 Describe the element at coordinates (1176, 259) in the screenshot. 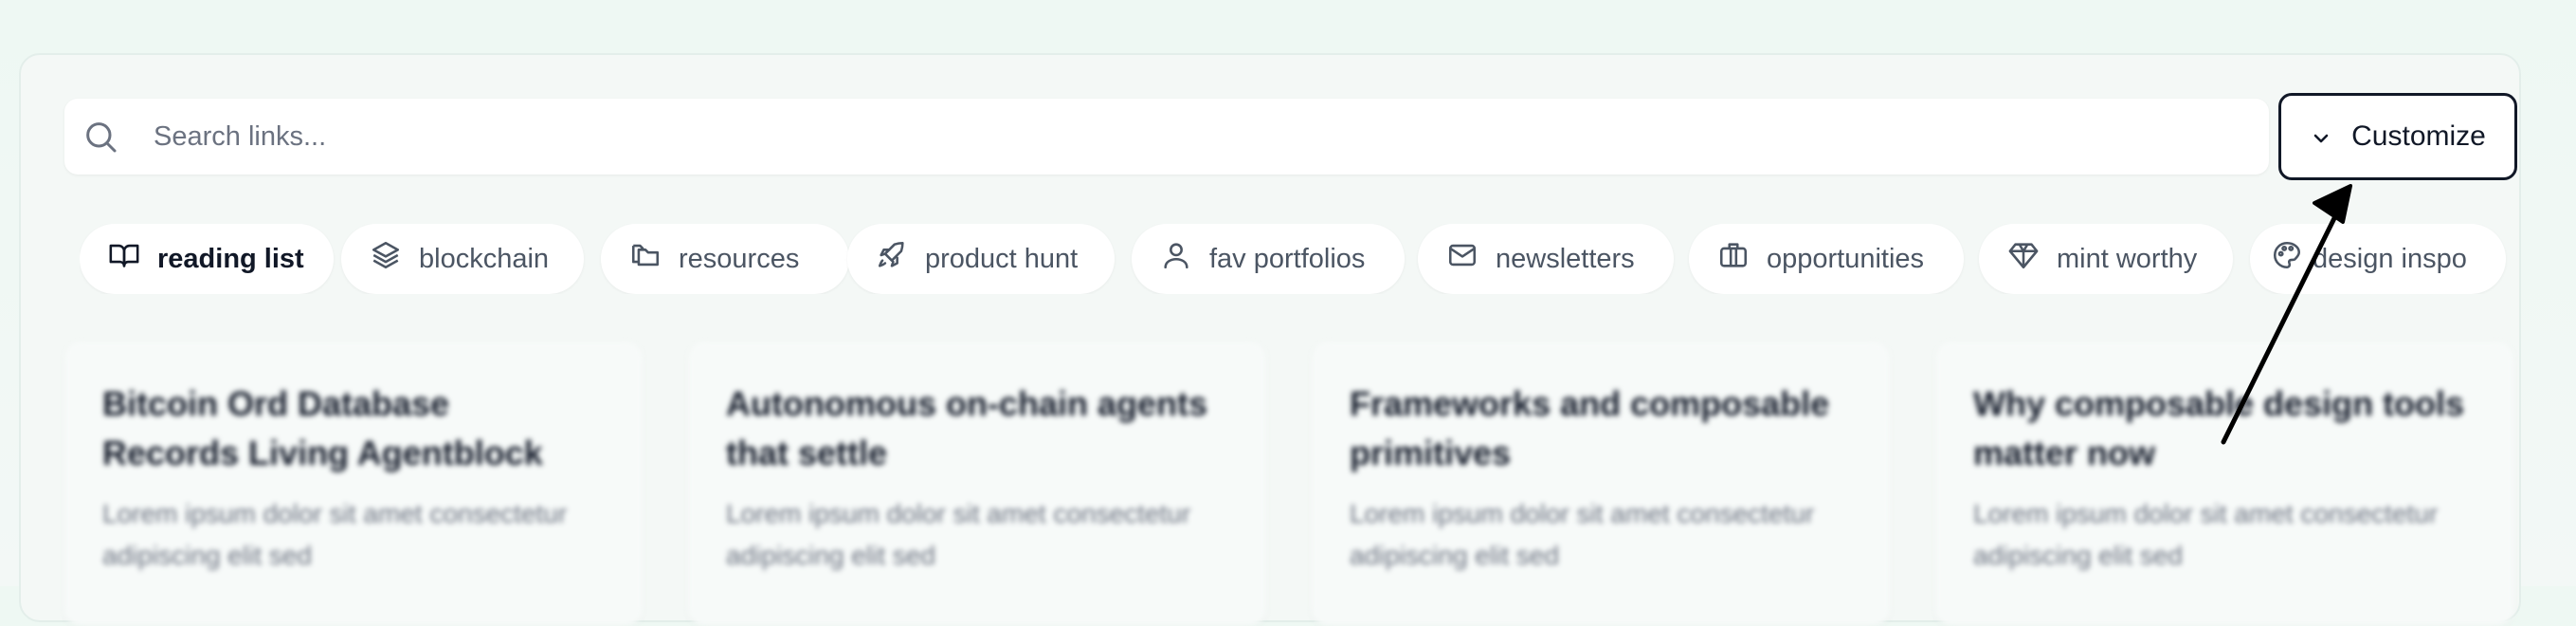

I see `user-icon` at that location.